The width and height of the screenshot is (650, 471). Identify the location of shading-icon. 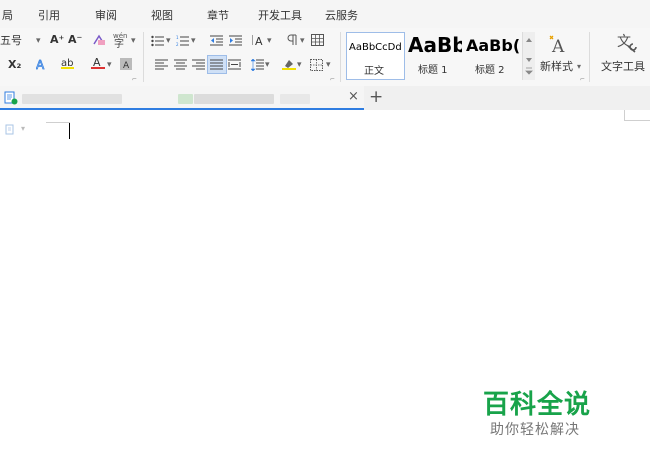
(289, 64).